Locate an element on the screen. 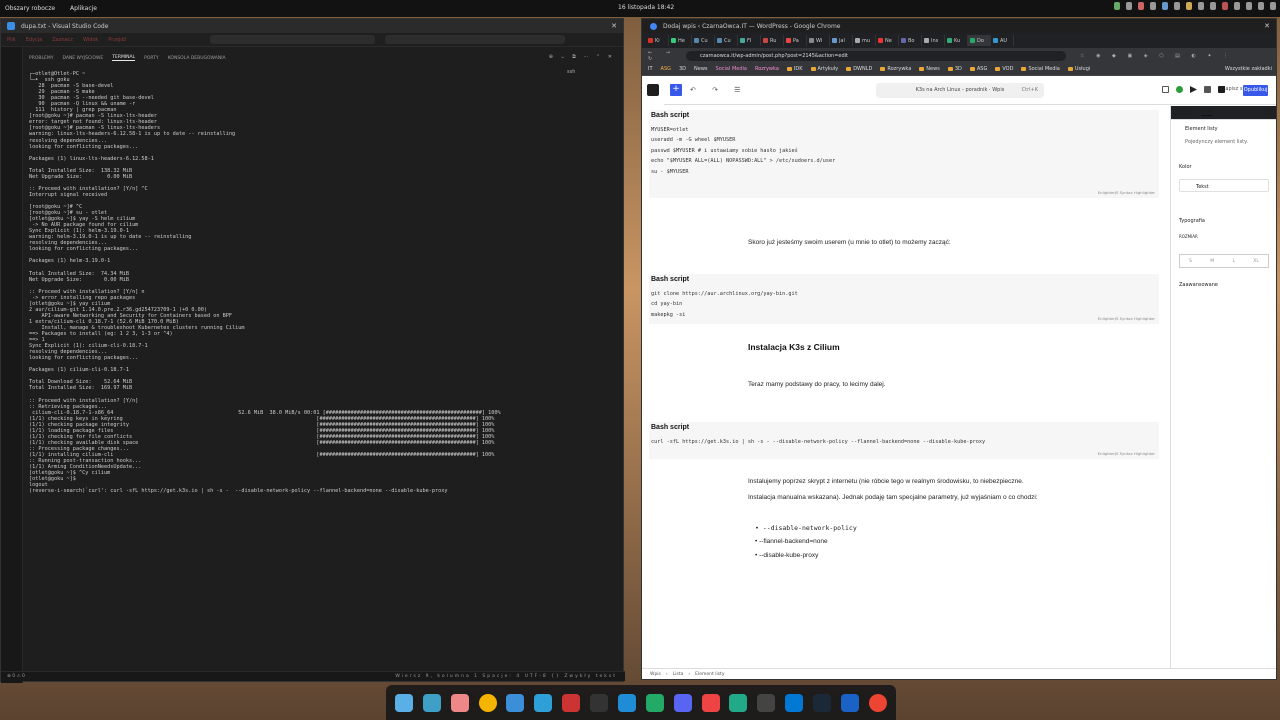  section-heading: Instalacja K3s z Cilium is located at coordinates (794, 347).